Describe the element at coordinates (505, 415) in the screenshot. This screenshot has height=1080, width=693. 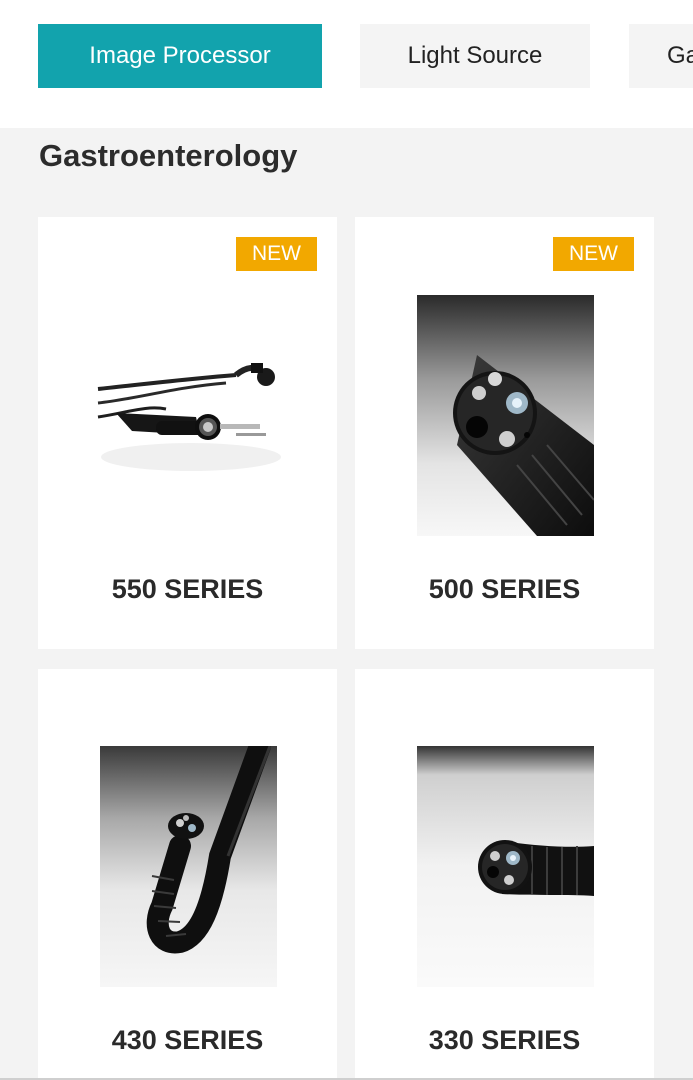
I see `scope-tip-closeup-icon` at that location.